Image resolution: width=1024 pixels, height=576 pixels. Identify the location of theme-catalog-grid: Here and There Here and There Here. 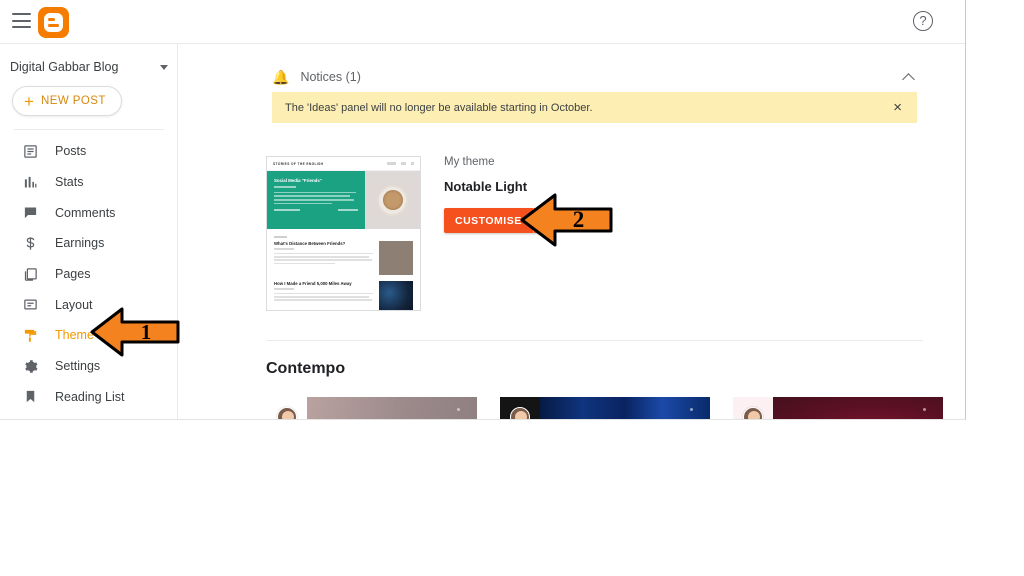
(605, 407).